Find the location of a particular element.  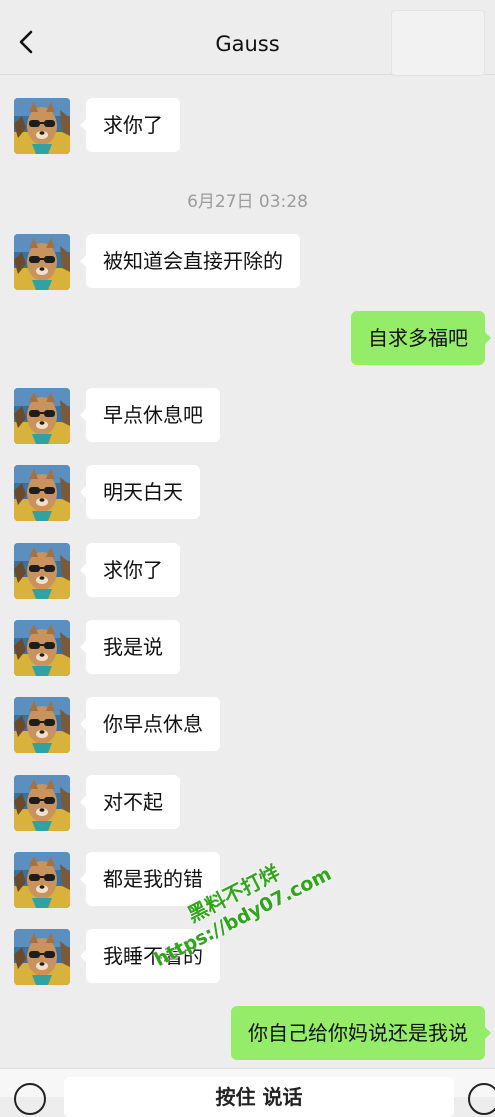

message-bubble: 自求多福吧 is located at coordinates (421, 338).